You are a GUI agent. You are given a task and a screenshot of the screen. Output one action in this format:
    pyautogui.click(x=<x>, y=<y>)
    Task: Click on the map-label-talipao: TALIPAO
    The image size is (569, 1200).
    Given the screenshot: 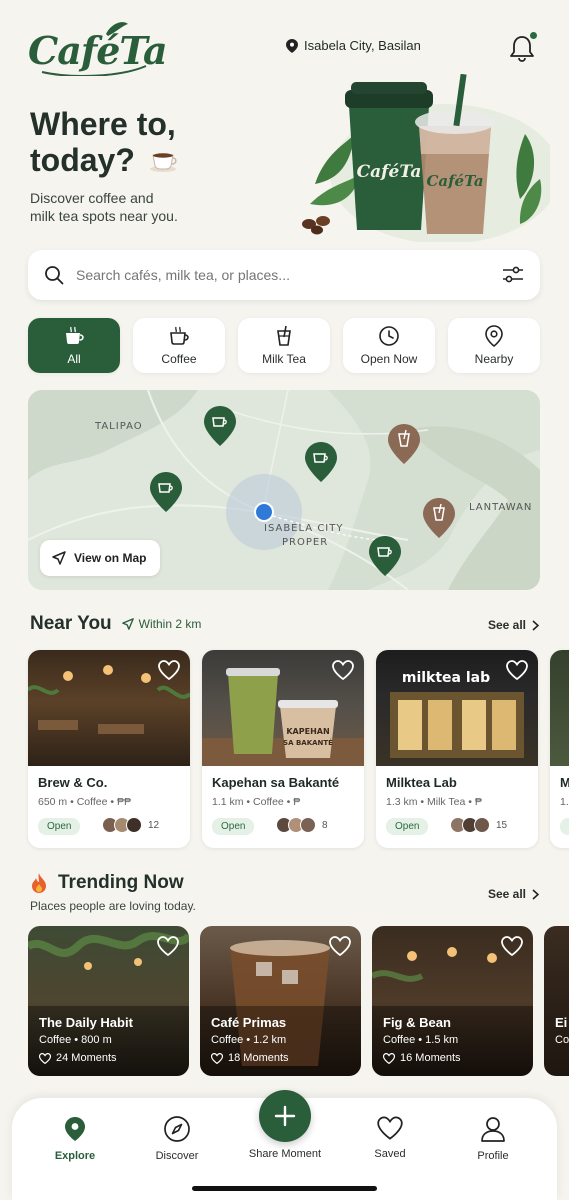 What is the action you would take?
    pyautogui.click(x=119, y=426)
    